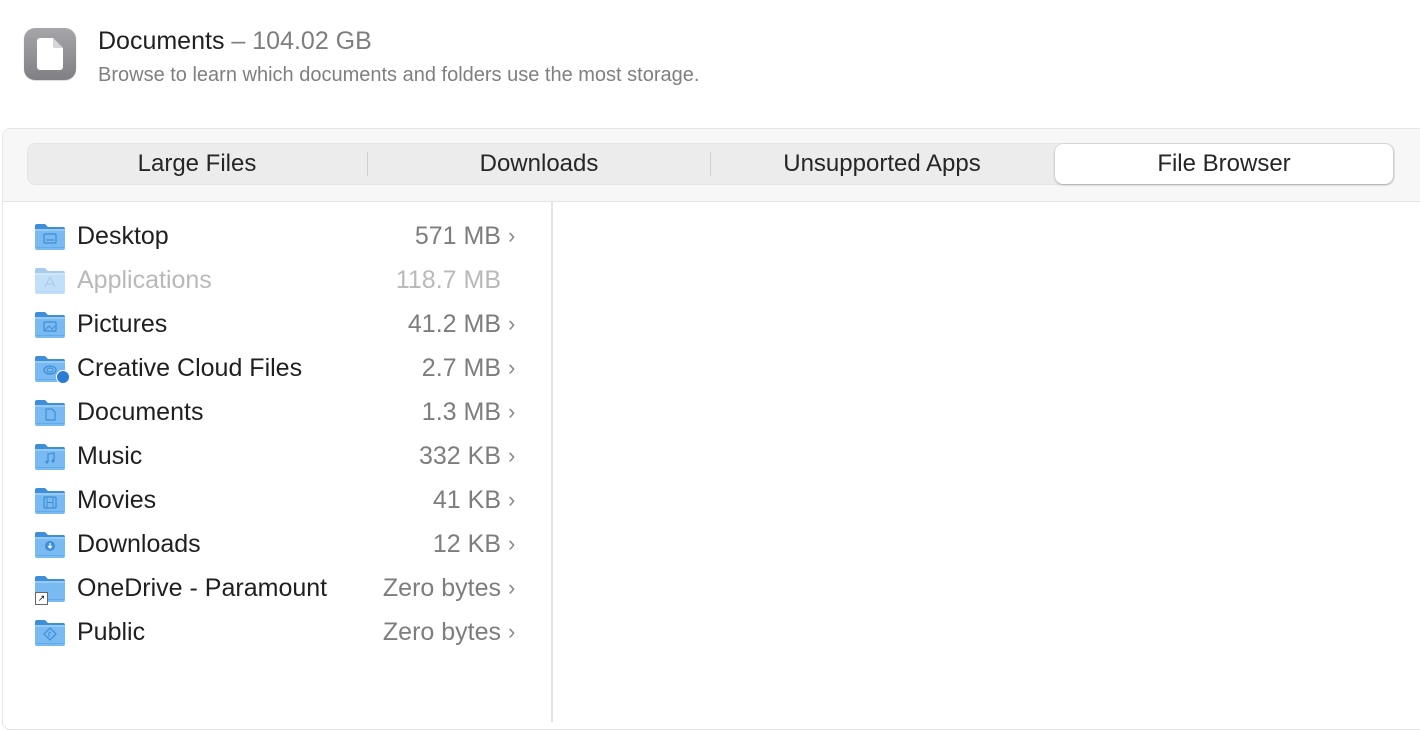  I want to click on title-label: Documents, so click(161, 41).